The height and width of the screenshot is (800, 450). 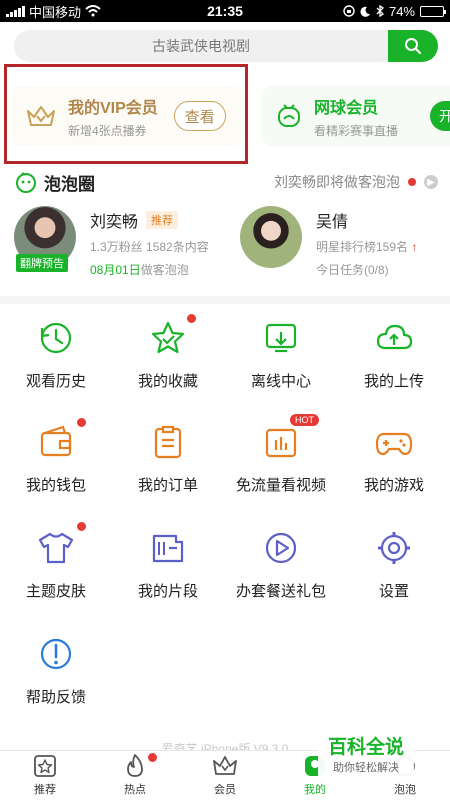 I want to click on star-card-liu: 翻牌预告 刘奕畅 推荐 1.3万粉丝 1582条内容 08月01日做客泡泡, so click(x=124, y=242).